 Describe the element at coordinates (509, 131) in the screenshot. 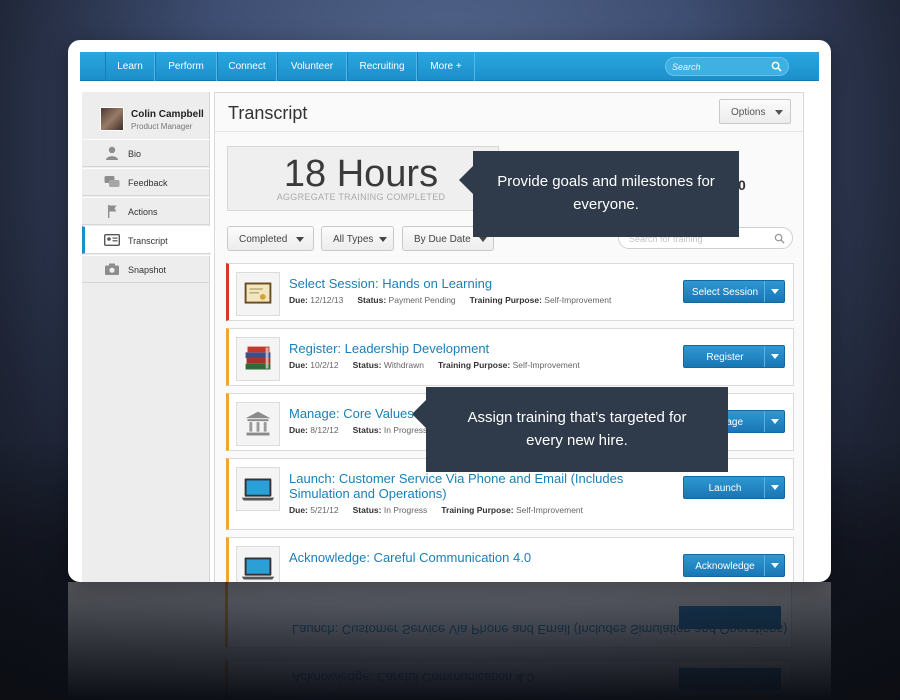

I see `divider` at that location.